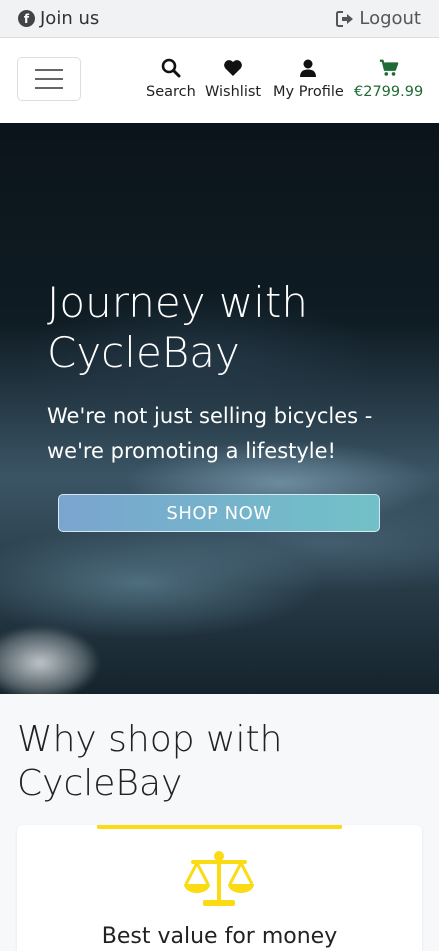 The width and height of the screenshot is (439, 951). I want to click on nav-wishlist: Wishlist, so click(233, 79).